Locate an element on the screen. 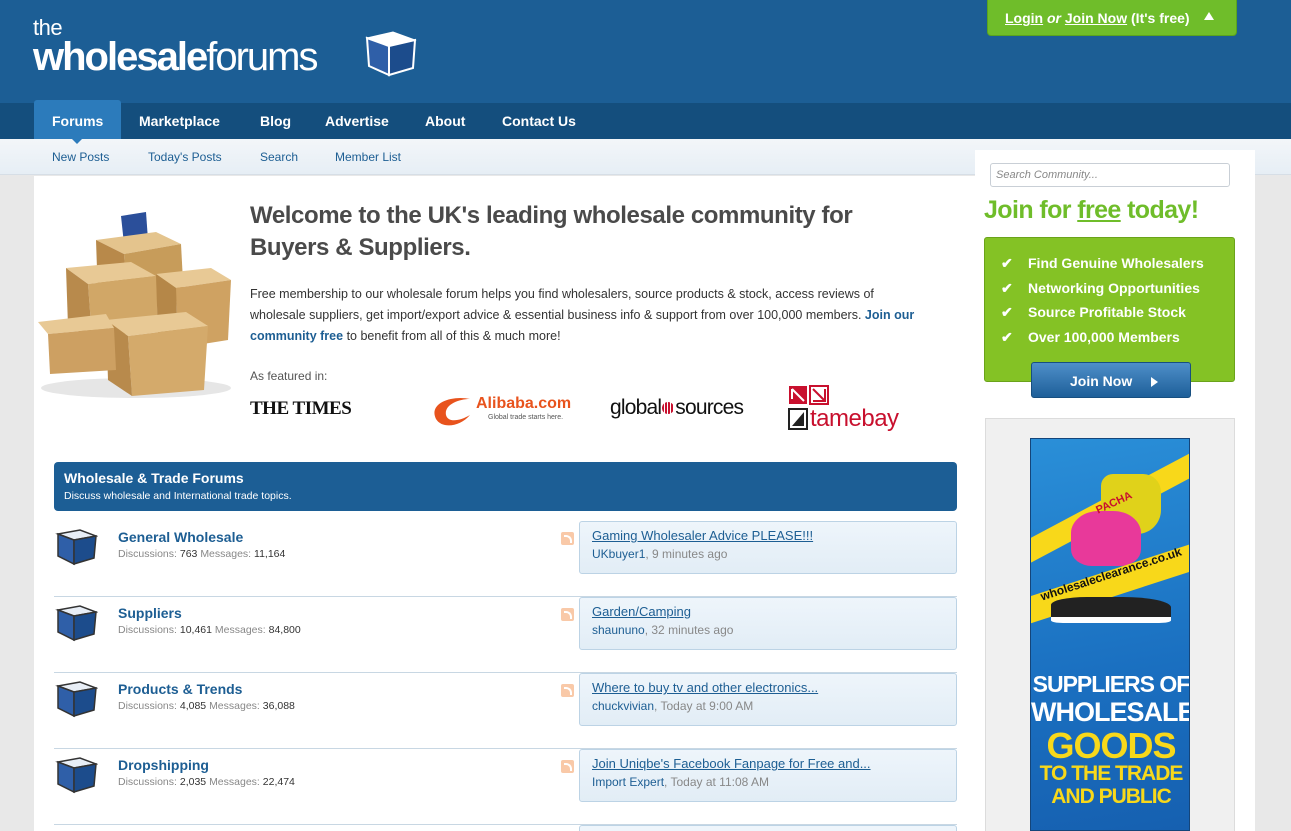 This screenshot has width=1291, height=831. subnav-todays-posts: Today's Posts is located at coordinates (185, 157).